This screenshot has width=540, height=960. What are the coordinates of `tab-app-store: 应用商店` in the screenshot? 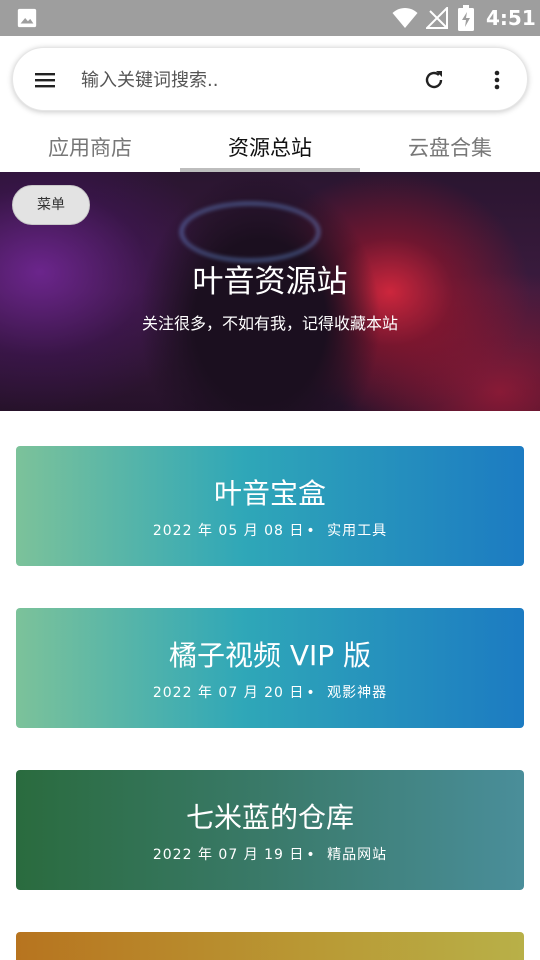 It's located at (90, 148).